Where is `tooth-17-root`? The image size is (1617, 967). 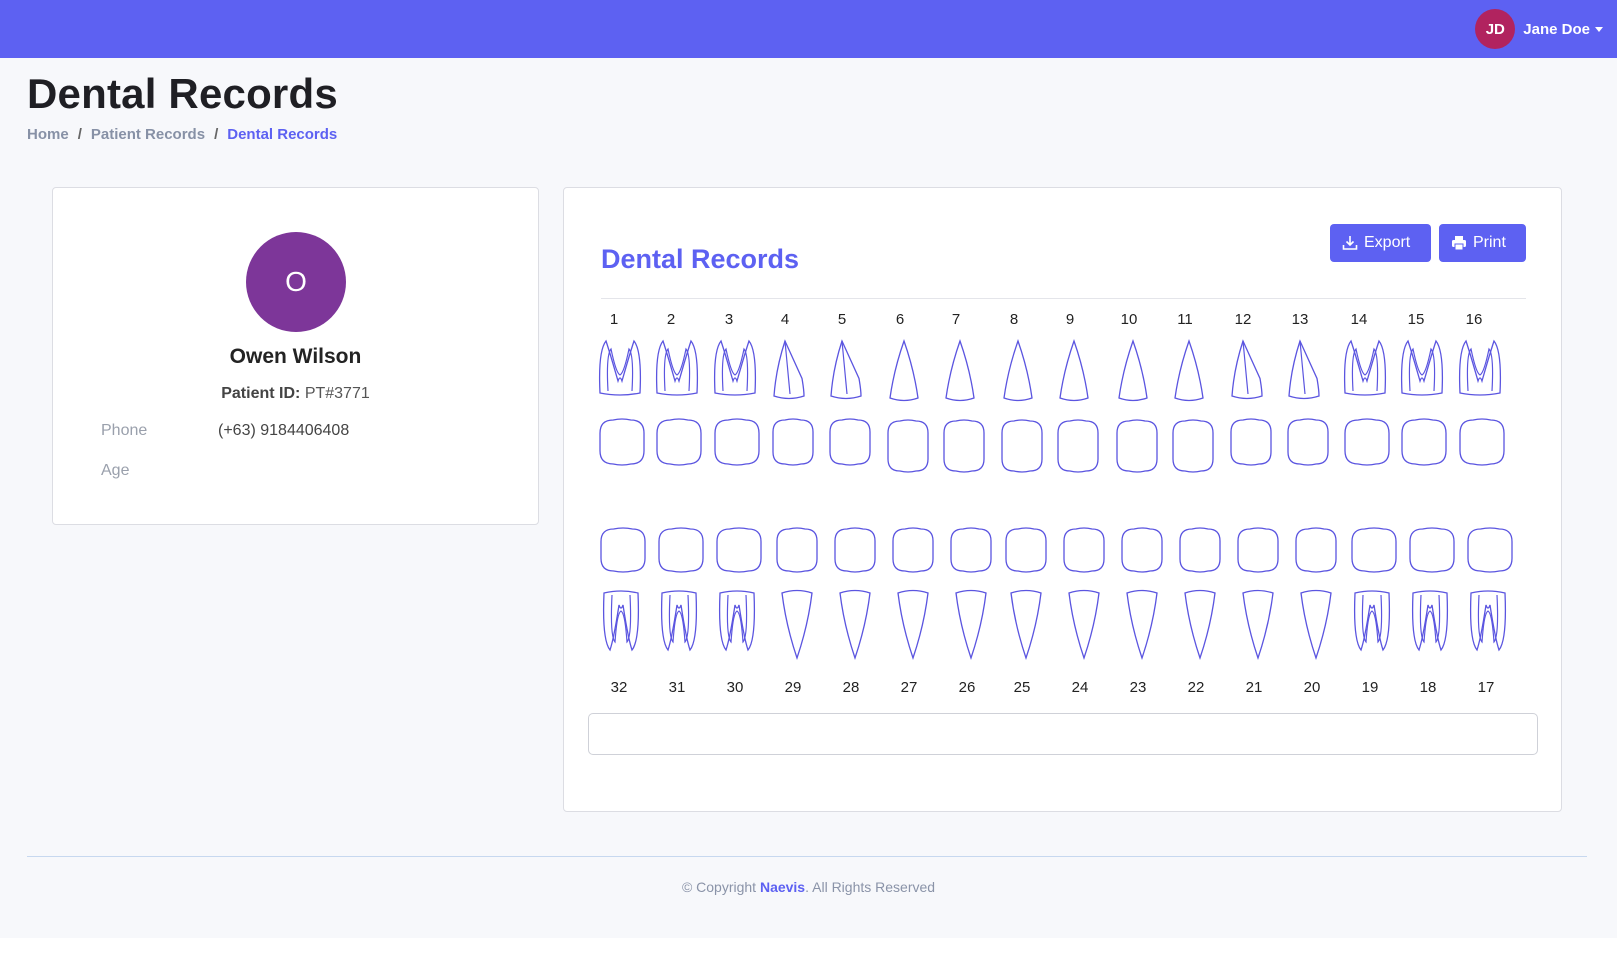 tooth-17-root is located at coordinates (1488, 621).